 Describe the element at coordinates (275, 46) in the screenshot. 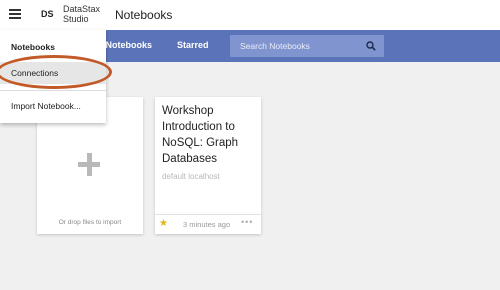

I see `search-input: Search Notebooks` at that location.